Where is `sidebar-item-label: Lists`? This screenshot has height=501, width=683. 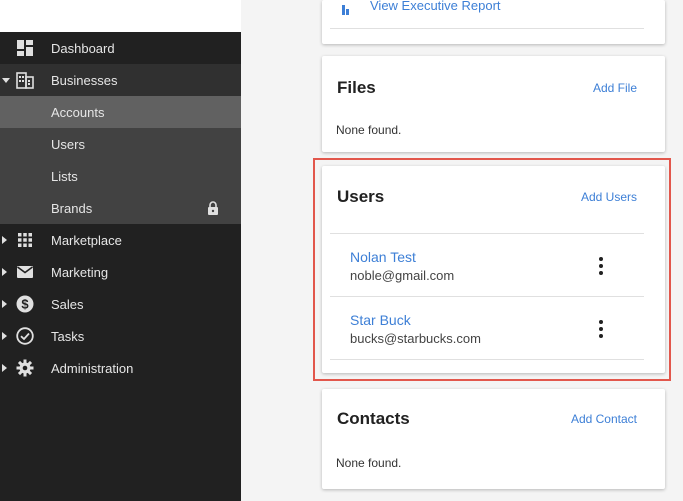 sidebar-item-label: Lists is located at coordinates (64, 176).